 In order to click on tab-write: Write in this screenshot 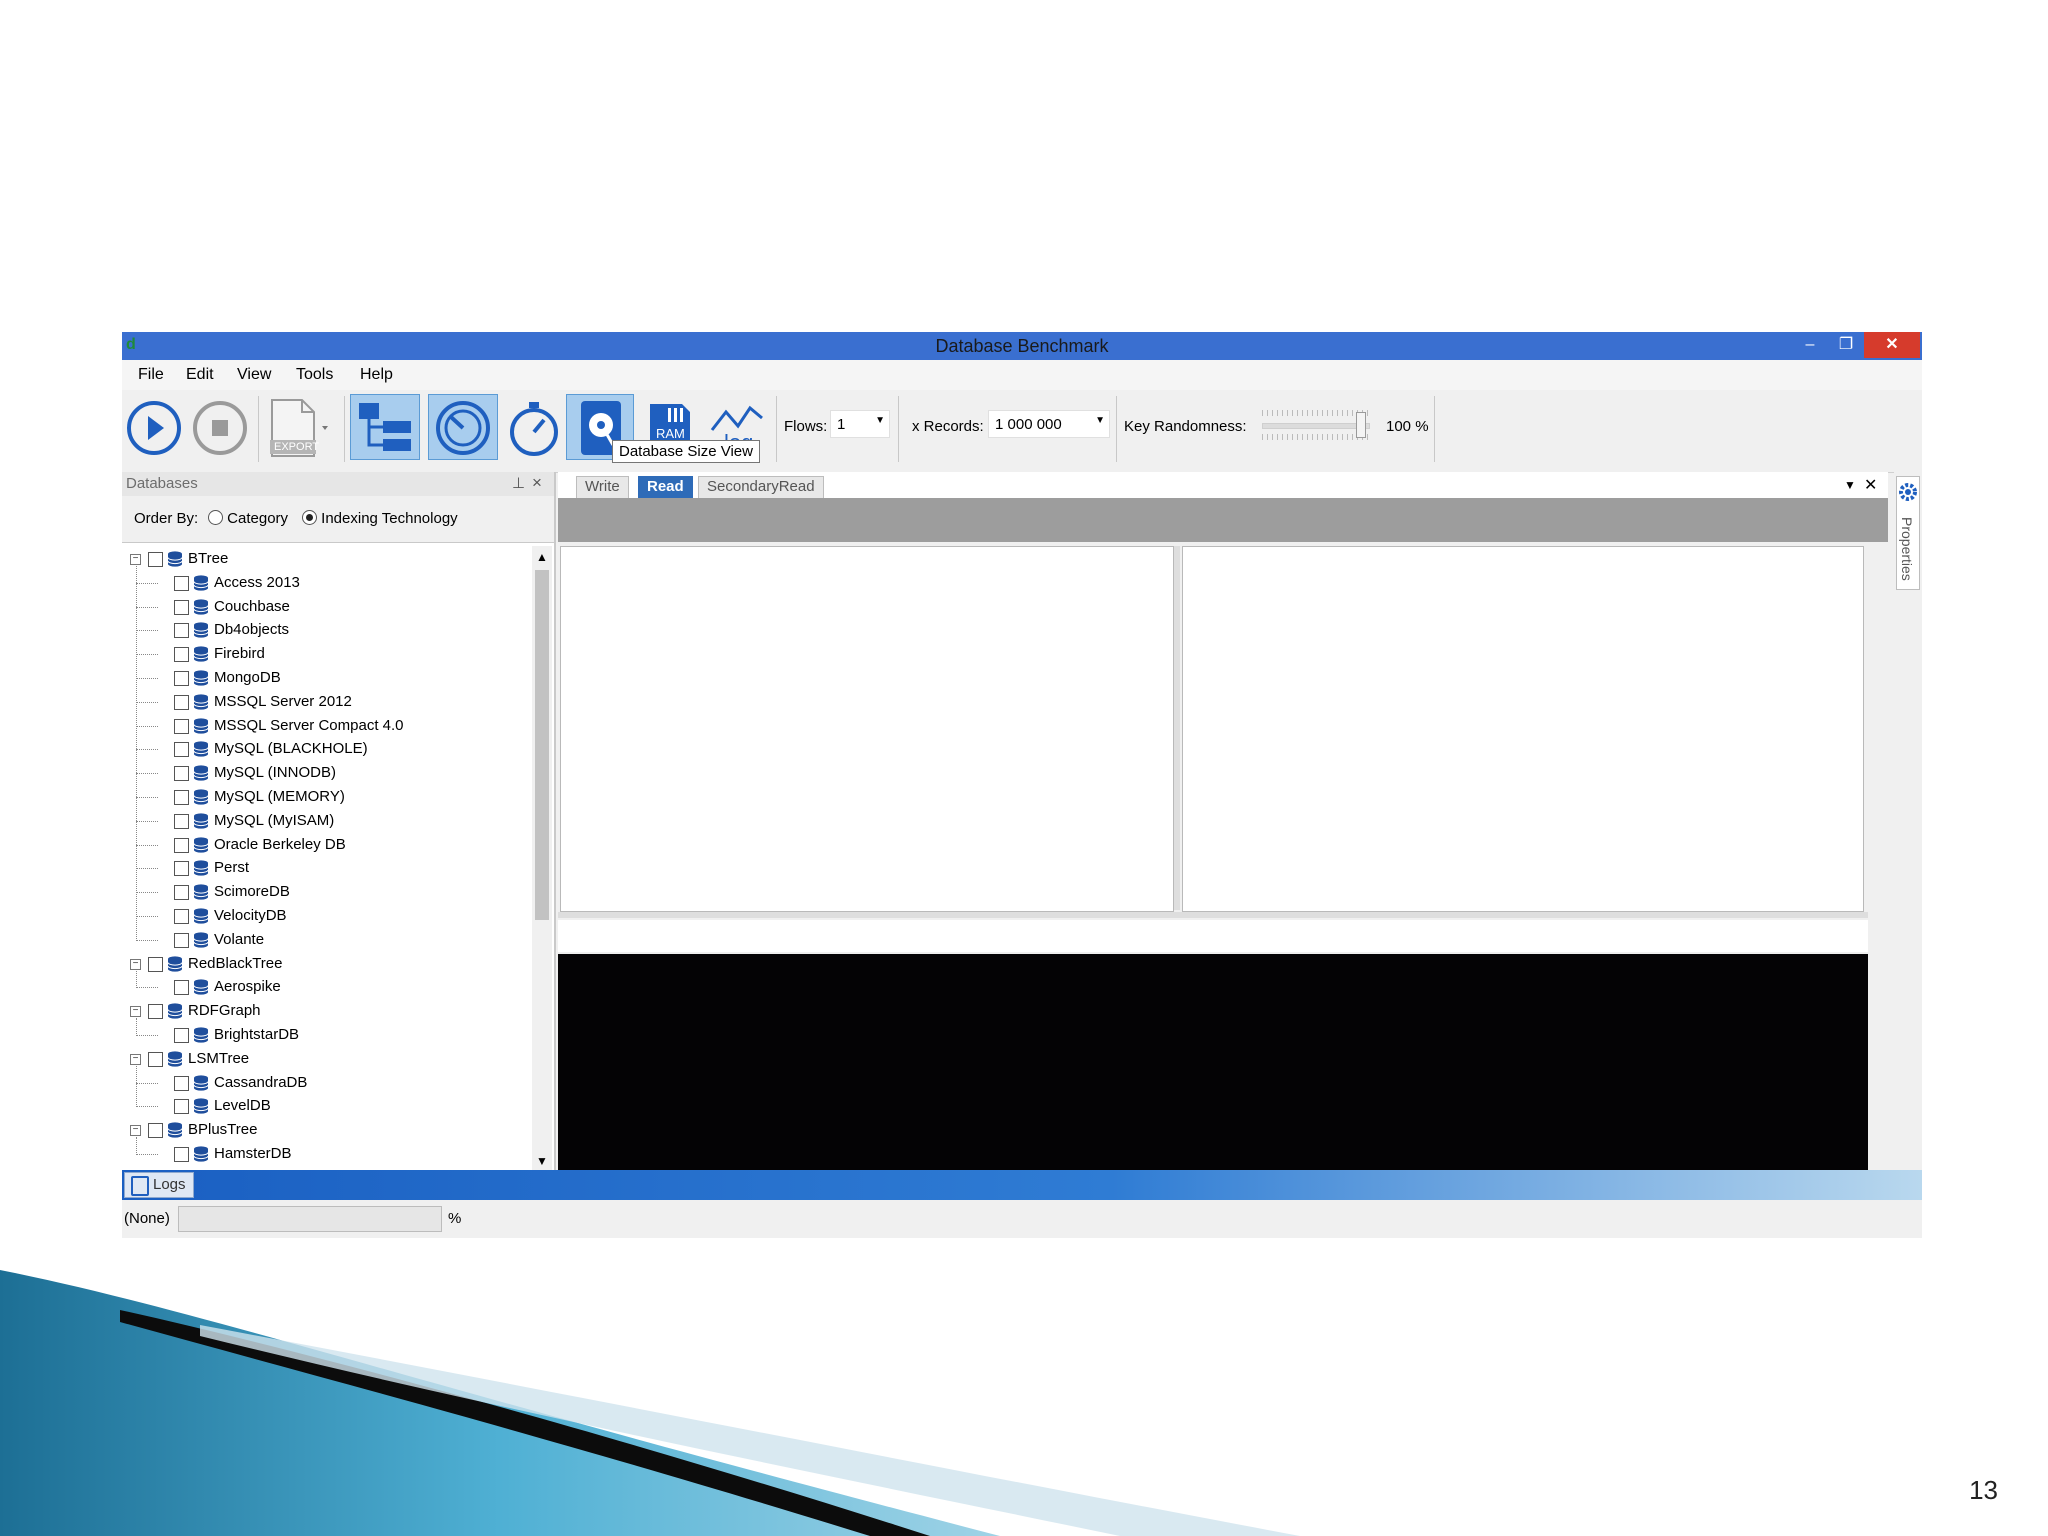, I will do `click(602, 487)`.